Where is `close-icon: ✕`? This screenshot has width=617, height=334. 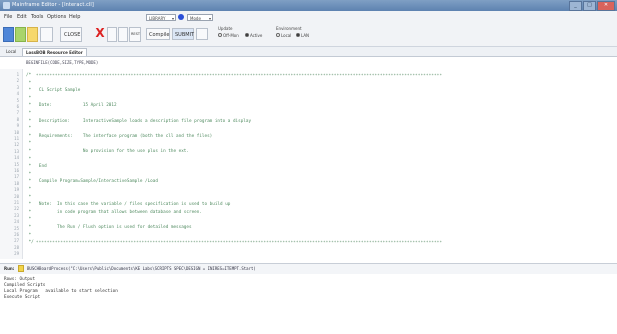 close-icon: ✕ is located at coordinates (606, 6).